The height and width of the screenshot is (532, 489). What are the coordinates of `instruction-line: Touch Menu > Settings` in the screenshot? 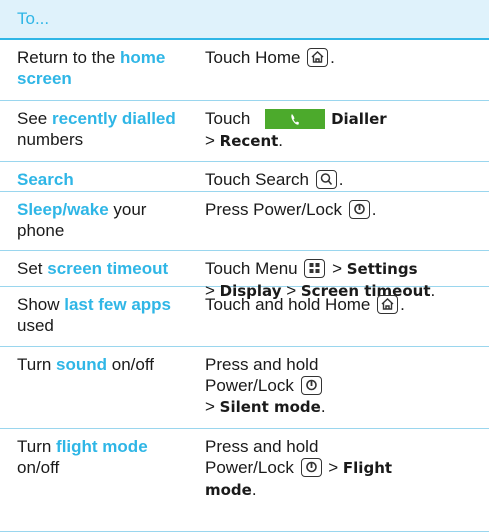 It's located at (345, 269).